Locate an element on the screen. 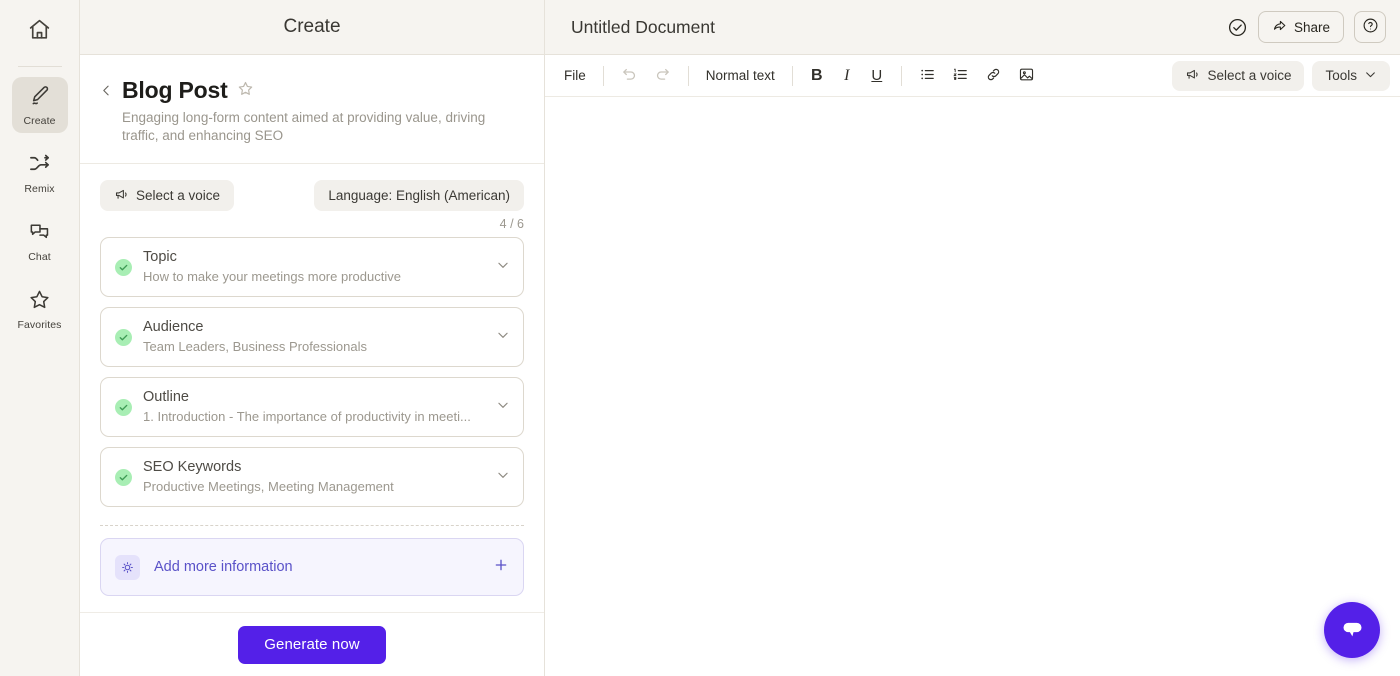 The height and width of the screenshot is (676, 1400). bullet-list-button is located at coordinates (927, 76).